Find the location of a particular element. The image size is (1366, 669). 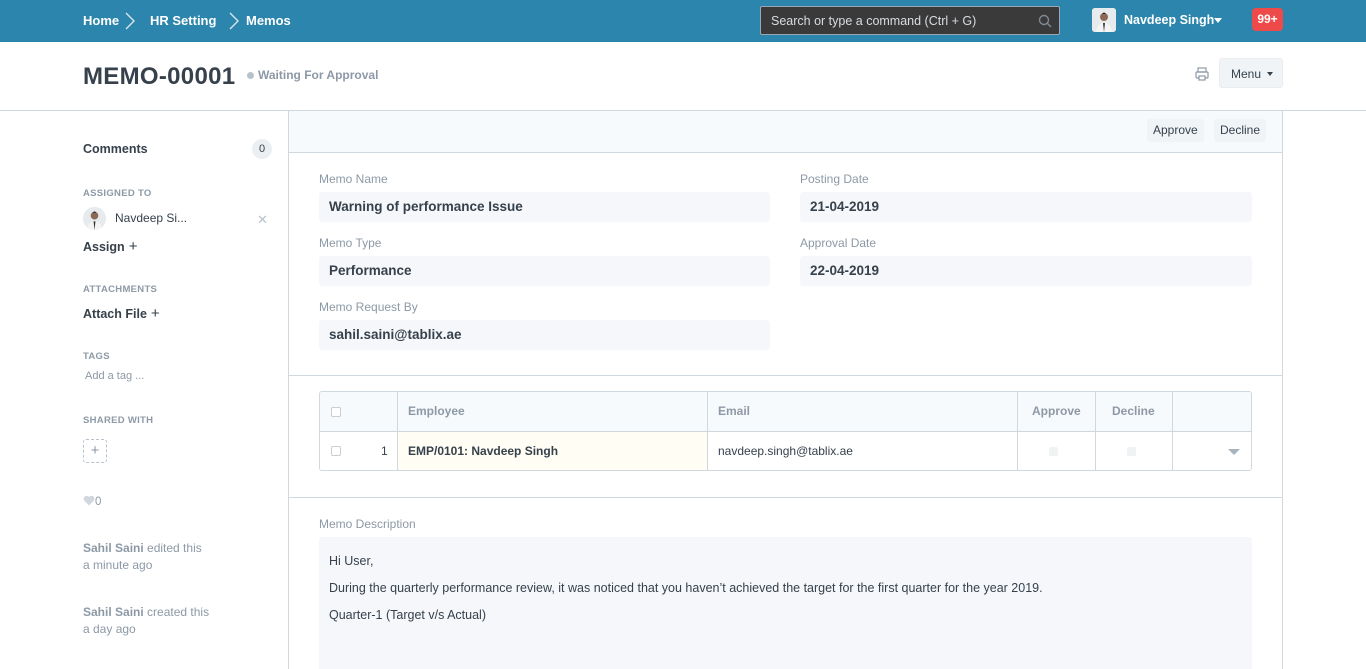

email-value: navdeep.singh@tablix.ae is located at coordinates (785, 451).